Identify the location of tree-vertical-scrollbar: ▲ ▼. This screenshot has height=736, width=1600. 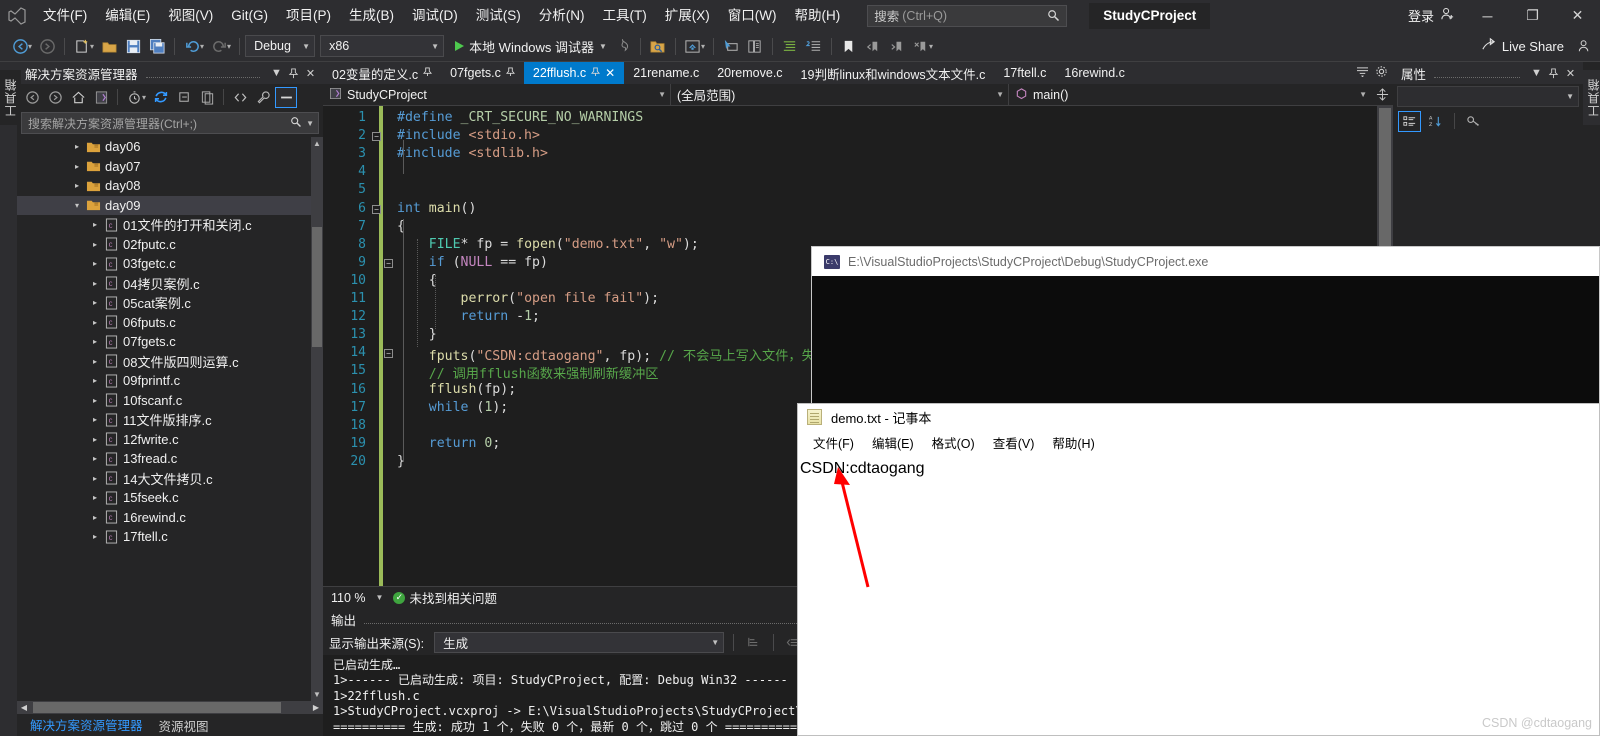
(317, 419).